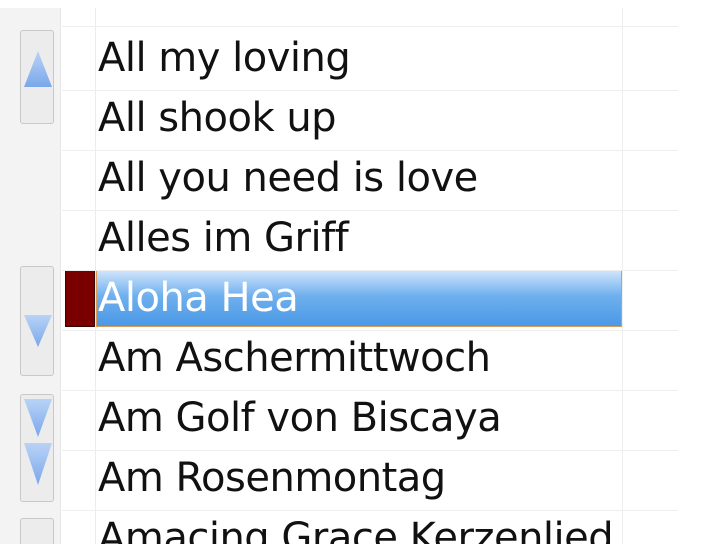  I want to click on arrow-down-icon, so click(38, 331).